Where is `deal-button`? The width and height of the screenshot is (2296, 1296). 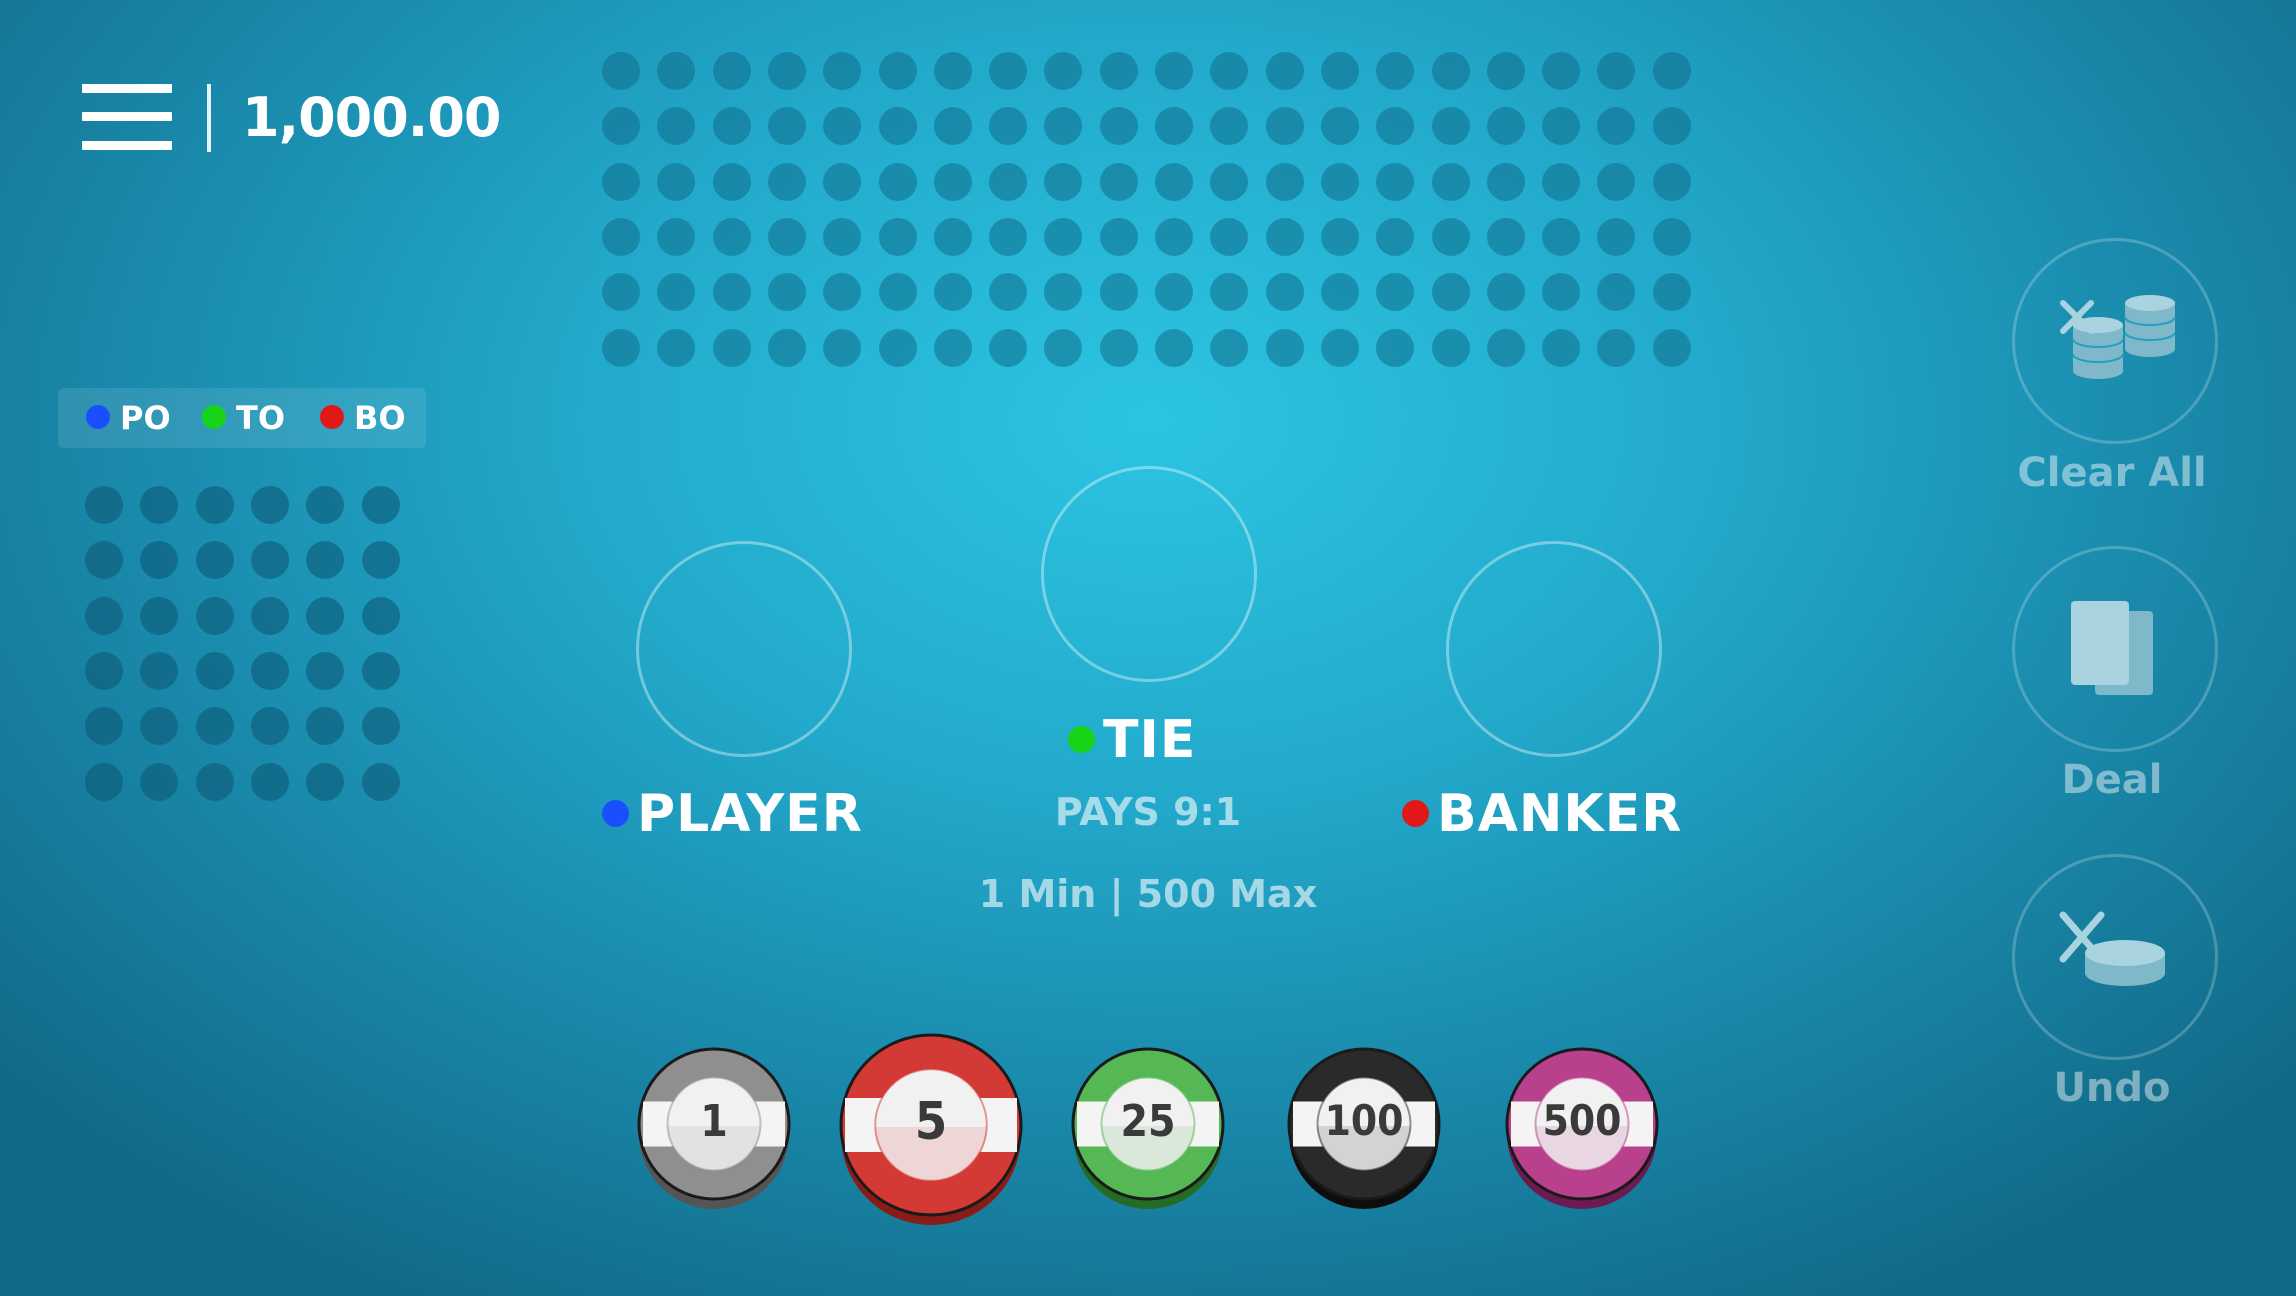
deal-button is located at coordinates (2115, 649).